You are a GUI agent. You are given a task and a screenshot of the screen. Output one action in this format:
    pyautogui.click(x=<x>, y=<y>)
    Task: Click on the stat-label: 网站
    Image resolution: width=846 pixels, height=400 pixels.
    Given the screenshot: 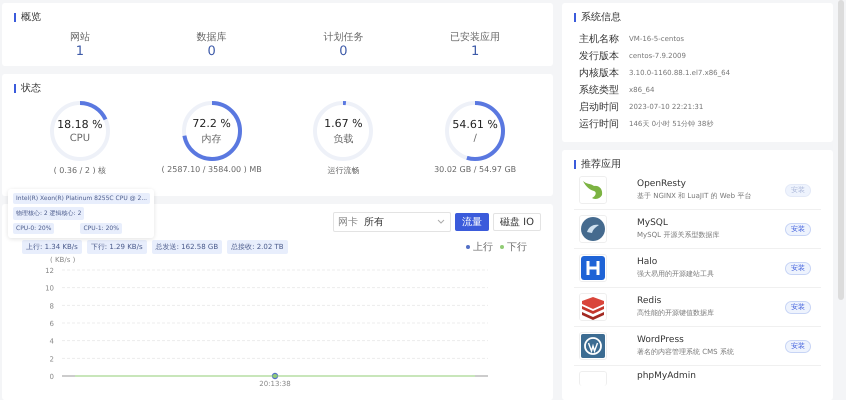 What is the action you would take?
    pyautogui.click(x=80, y=37)
    